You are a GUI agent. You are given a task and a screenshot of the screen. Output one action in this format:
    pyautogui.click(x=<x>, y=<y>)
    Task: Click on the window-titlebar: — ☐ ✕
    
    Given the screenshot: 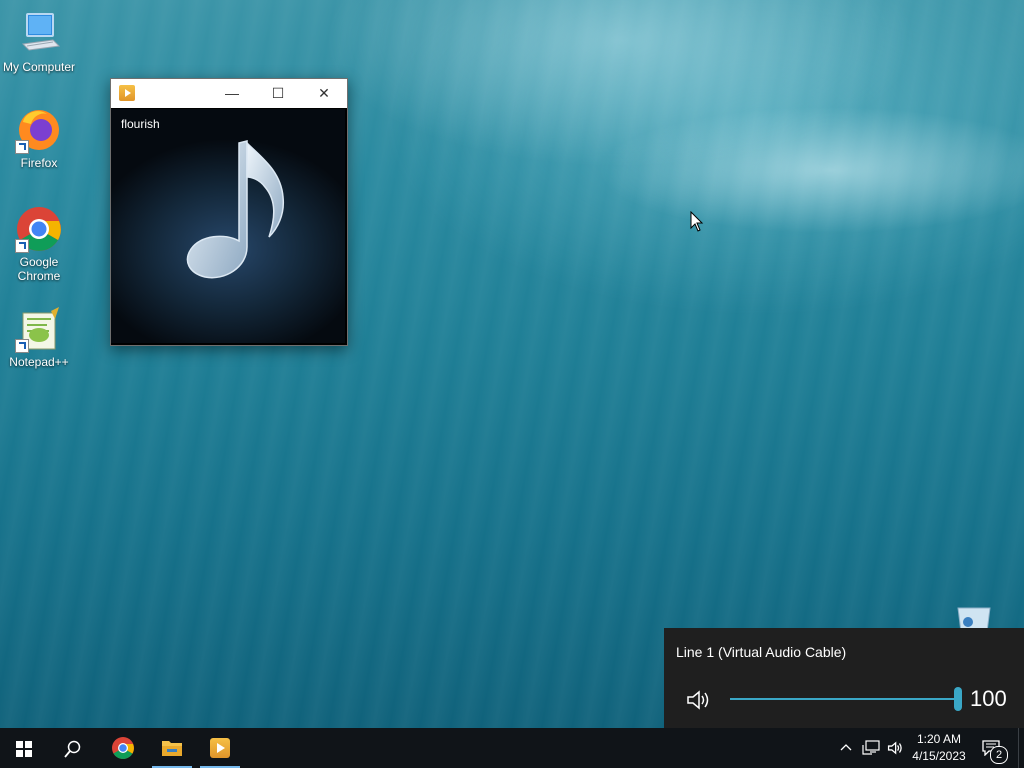 What is the action you would take?
    pyautogui.click(x=229, y=93)
    